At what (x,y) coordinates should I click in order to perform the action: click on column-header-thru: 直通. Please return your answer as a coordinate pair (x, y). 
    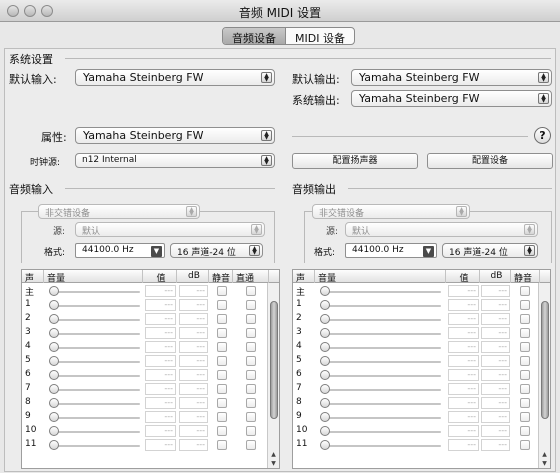
    Looking at the image, I should click on (251, 276).